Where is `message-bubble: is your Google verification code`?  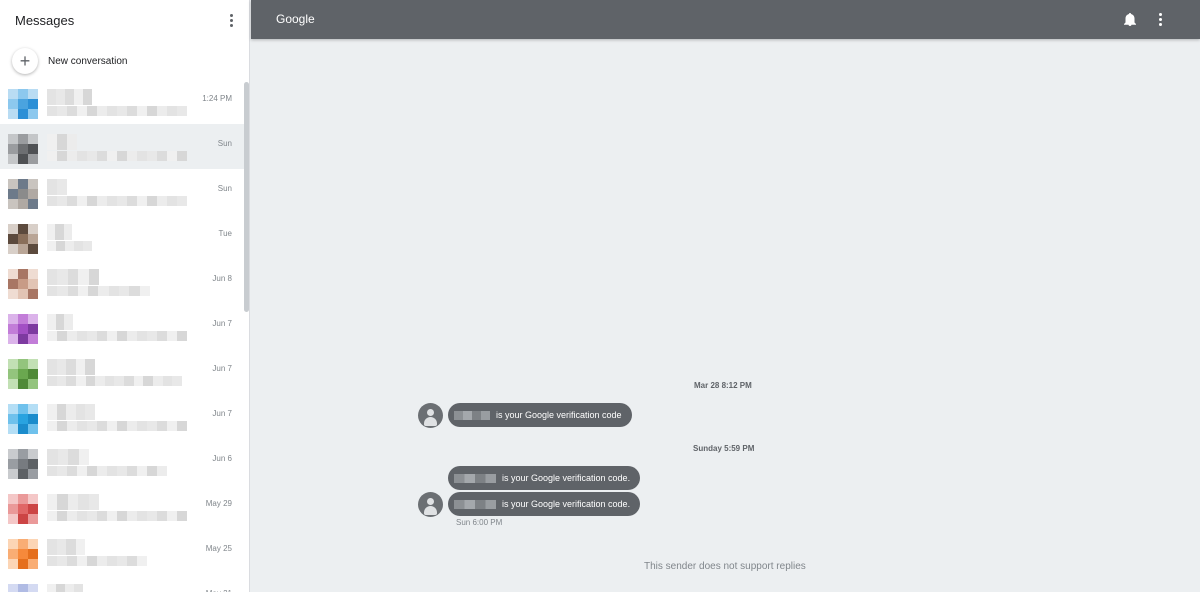 message-bubble: is your Google verification code is located at coordinates (540, 415).